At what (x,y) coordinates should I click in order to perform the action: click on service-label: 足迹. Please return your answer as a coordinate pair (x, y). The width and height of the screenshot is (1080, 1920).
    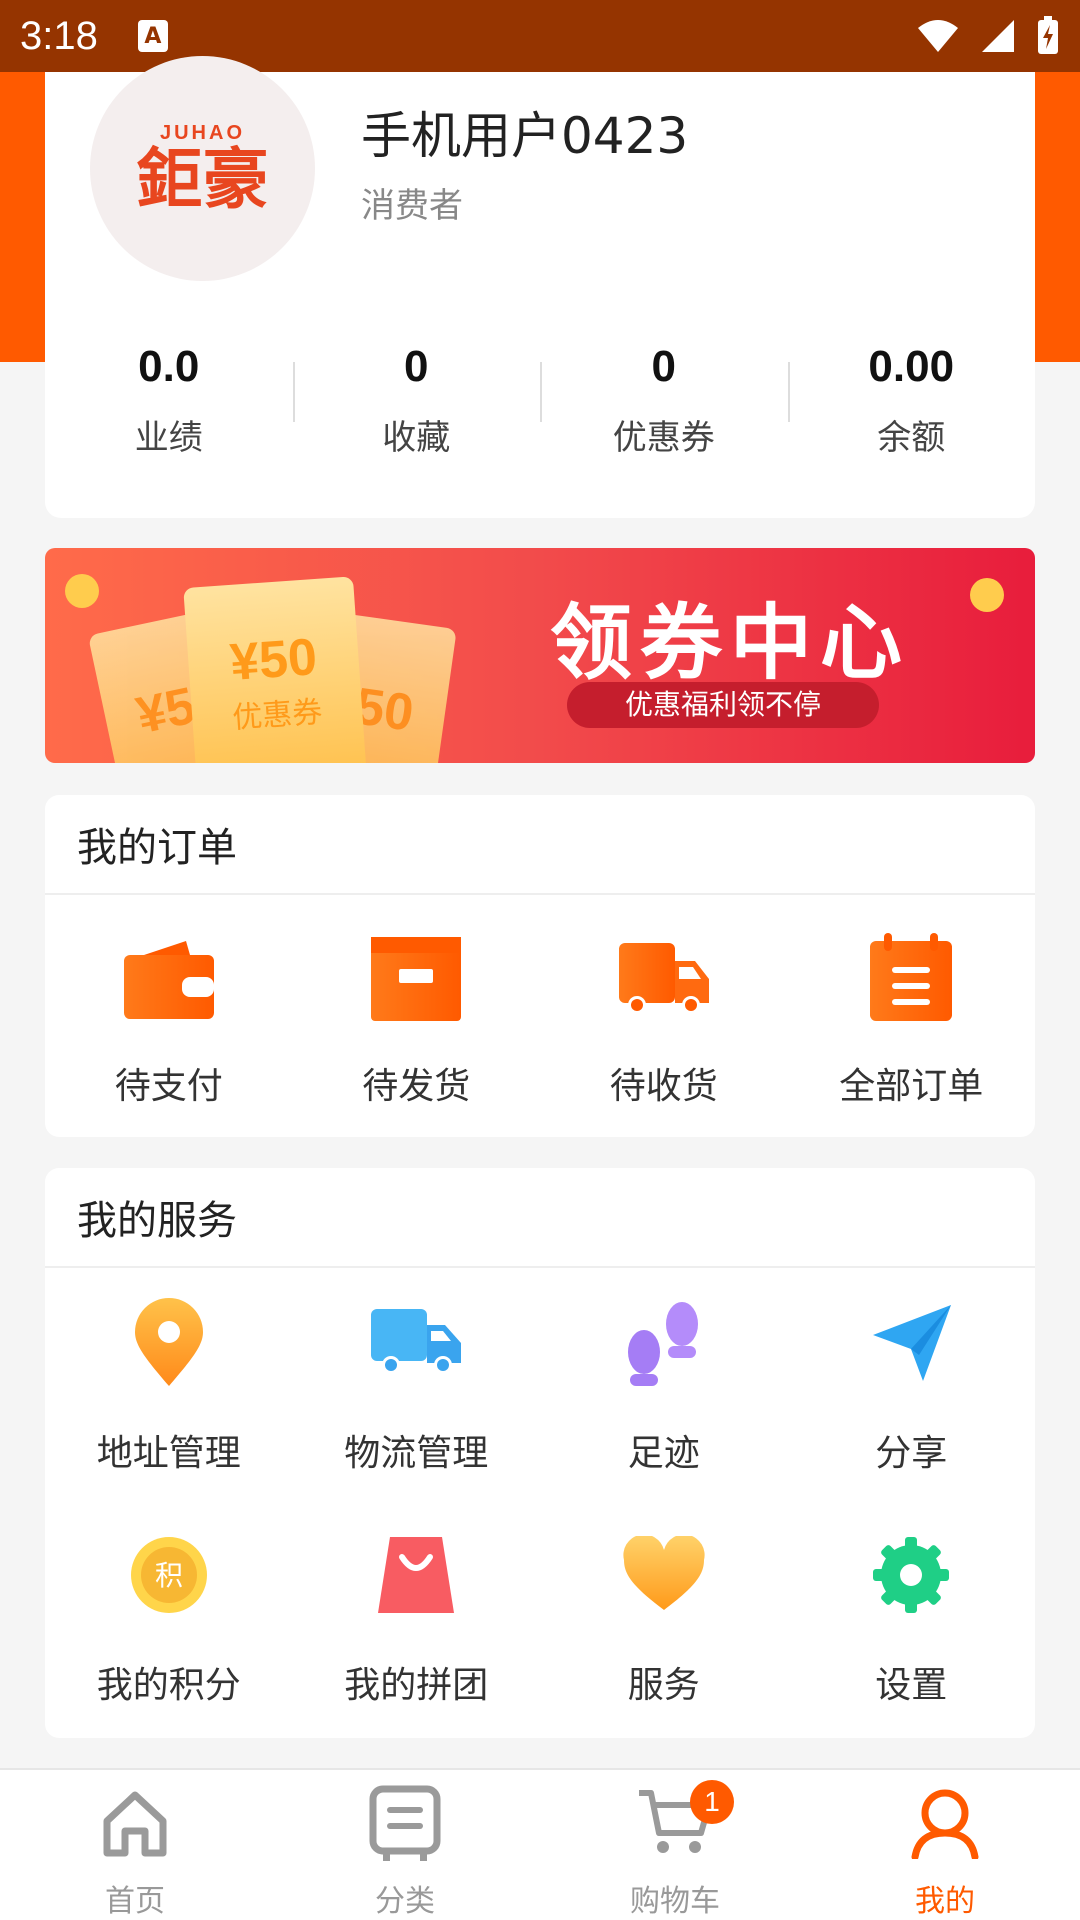
    Looking at the image, I should click on (663, 1453).